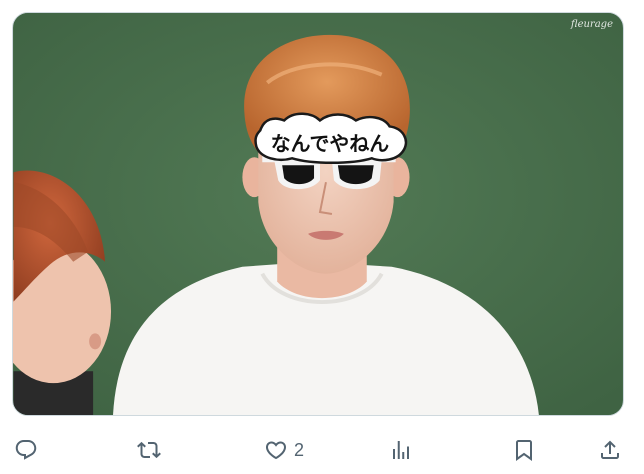  I want to click on reply-button, so click(29, 450).